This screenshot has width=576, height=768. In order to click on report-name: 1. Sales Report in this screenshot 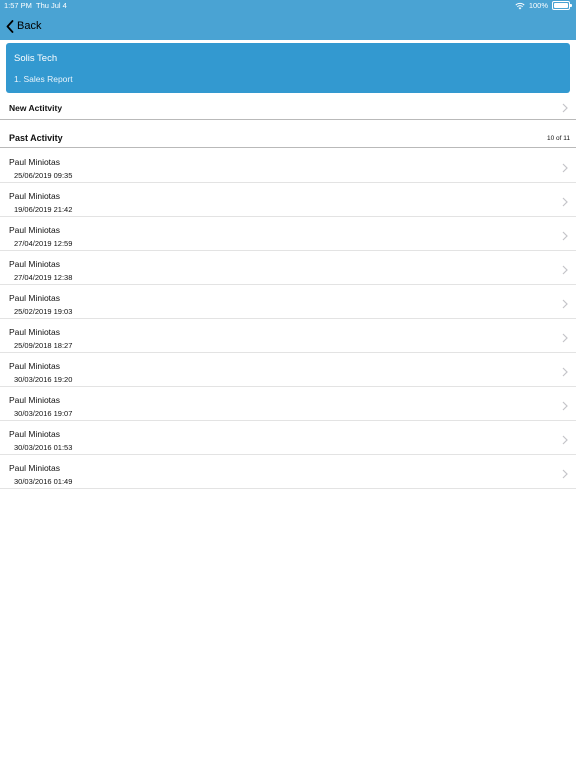, I will do `click(43, 79)`.